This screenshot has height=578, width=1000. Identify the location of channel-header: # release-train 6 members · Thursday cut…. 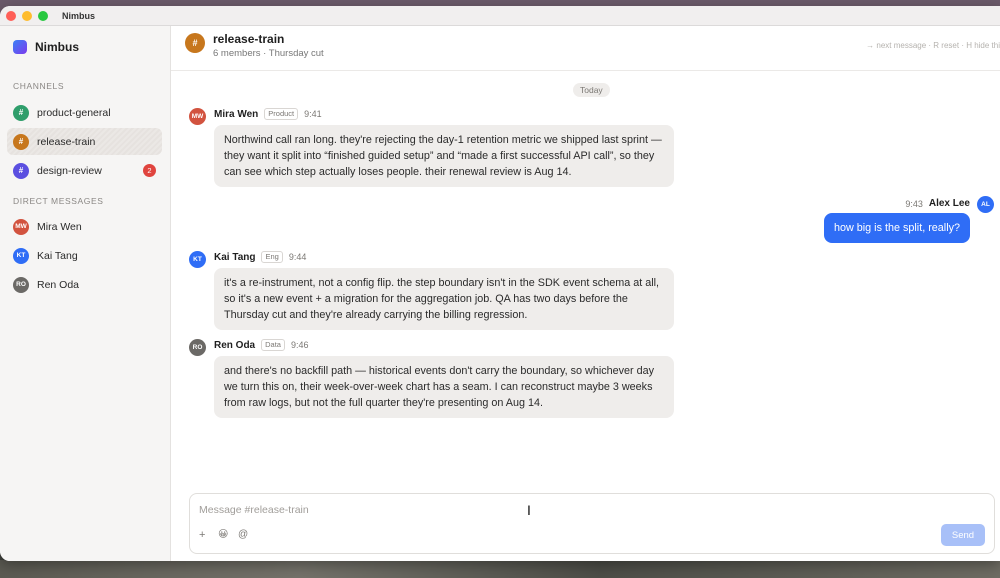
(585, 48).